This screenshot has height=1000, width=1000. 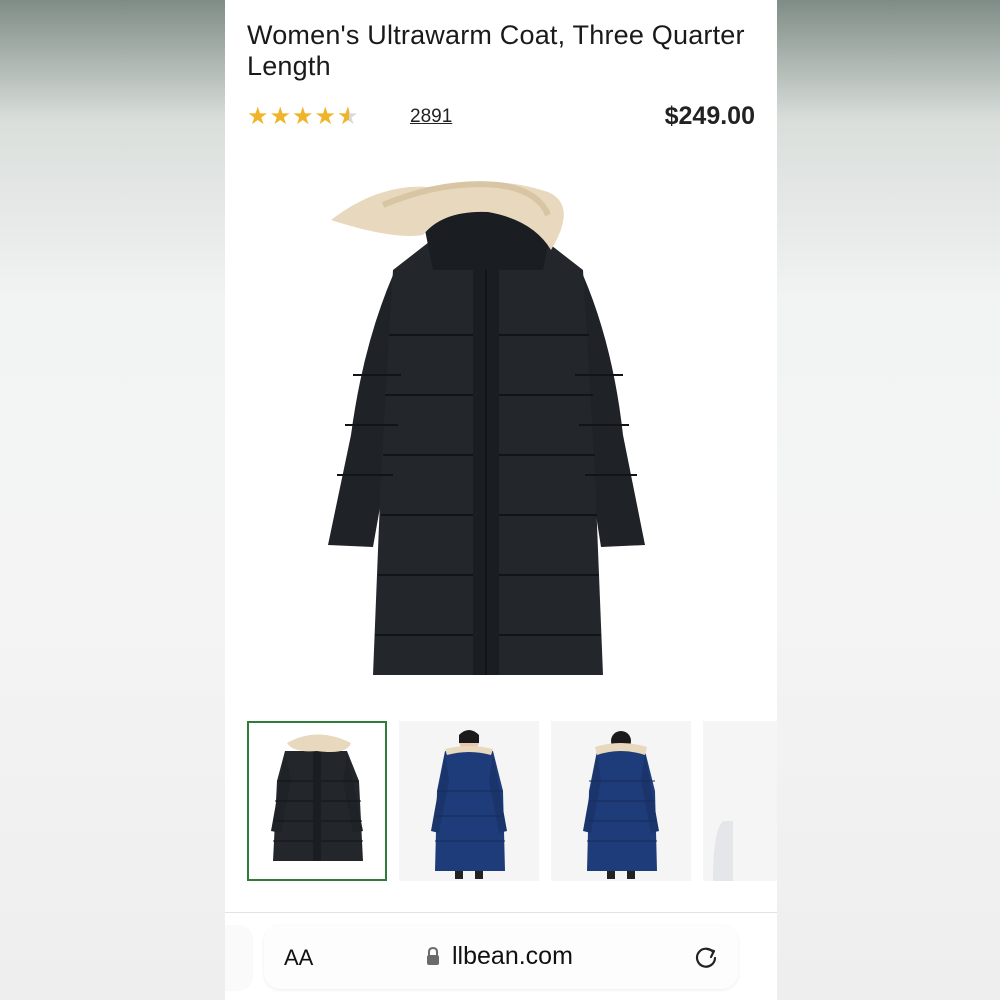 I want to click on rating-stars: ★★★★★ ★, so click(x=303, y=116).